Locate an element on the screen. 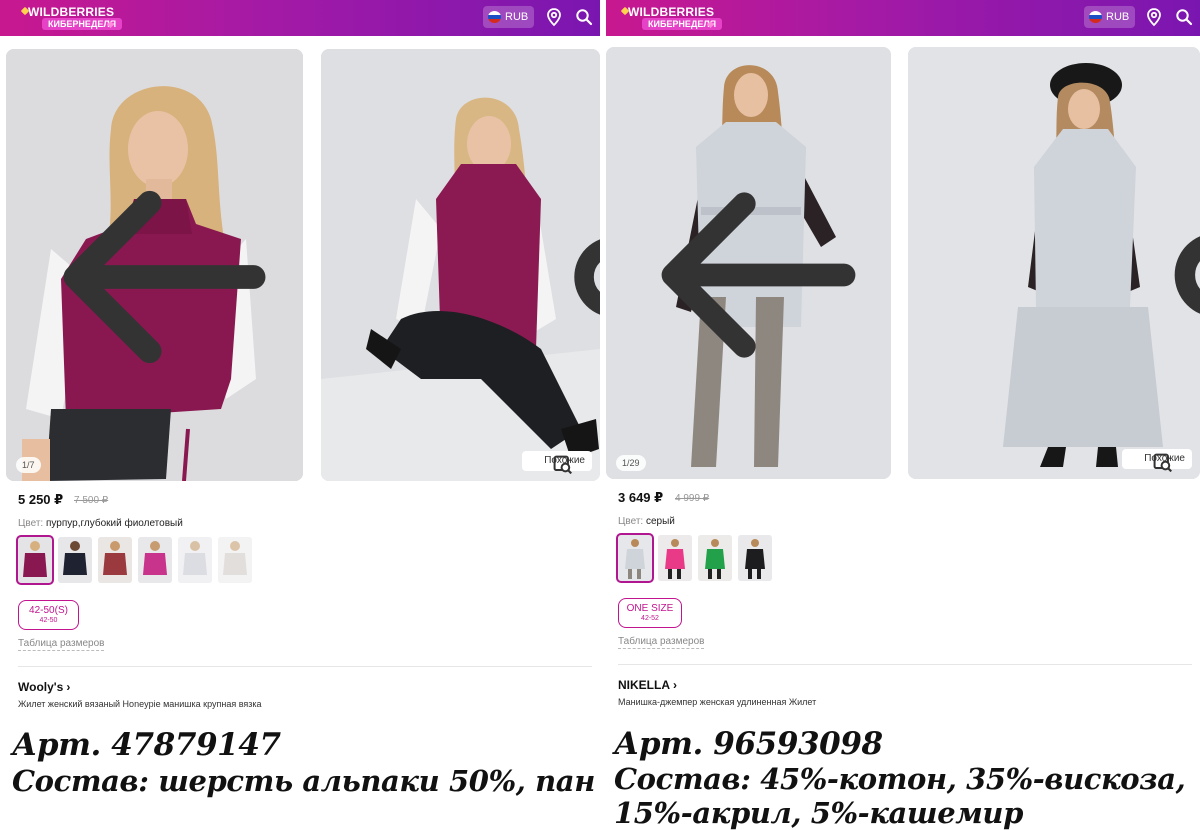 This screenshot has width=1200, height=830. color-line: Цвет: серый is located at coordinates (646, 521).